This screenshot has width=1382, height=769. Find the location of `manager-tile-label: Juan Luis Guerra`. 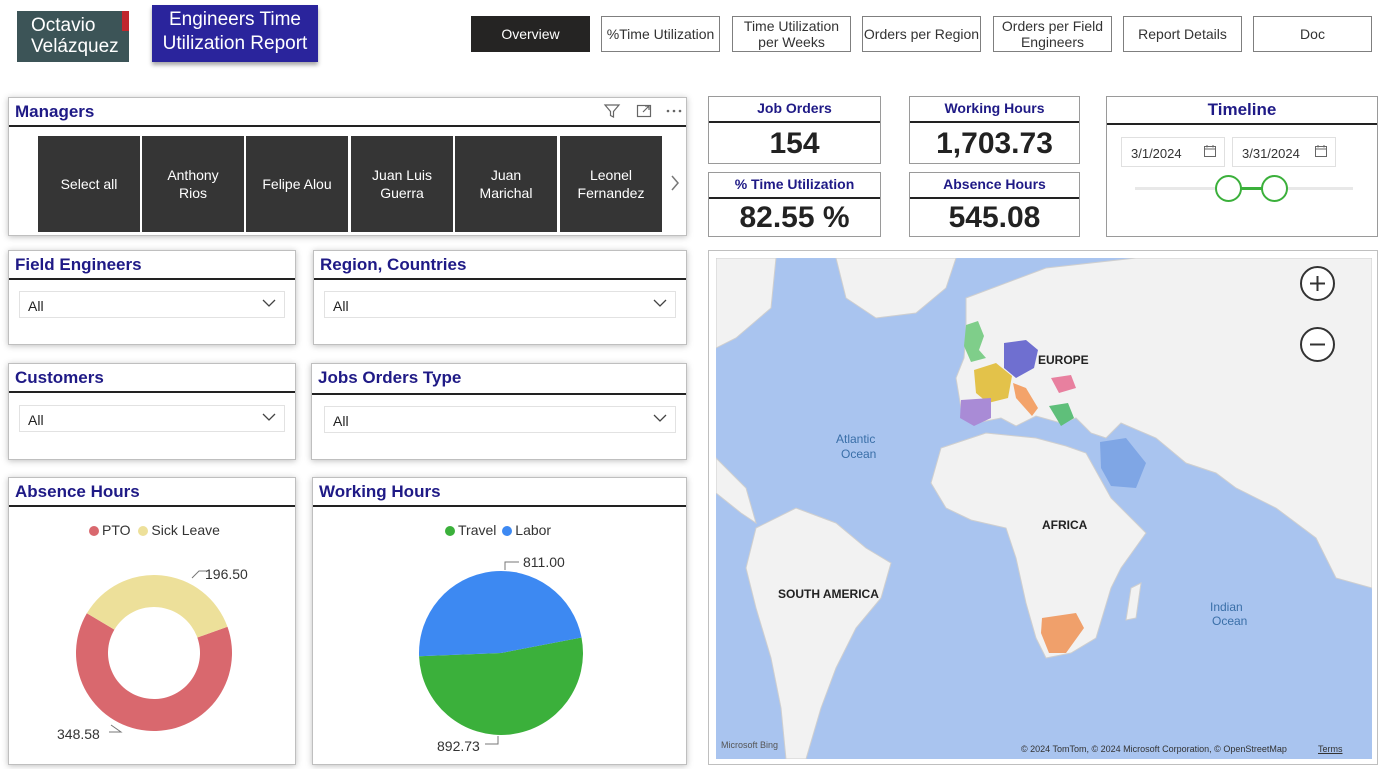

manager-tile-label: Juan Luis Guerra is located at coordinates (402, 184).